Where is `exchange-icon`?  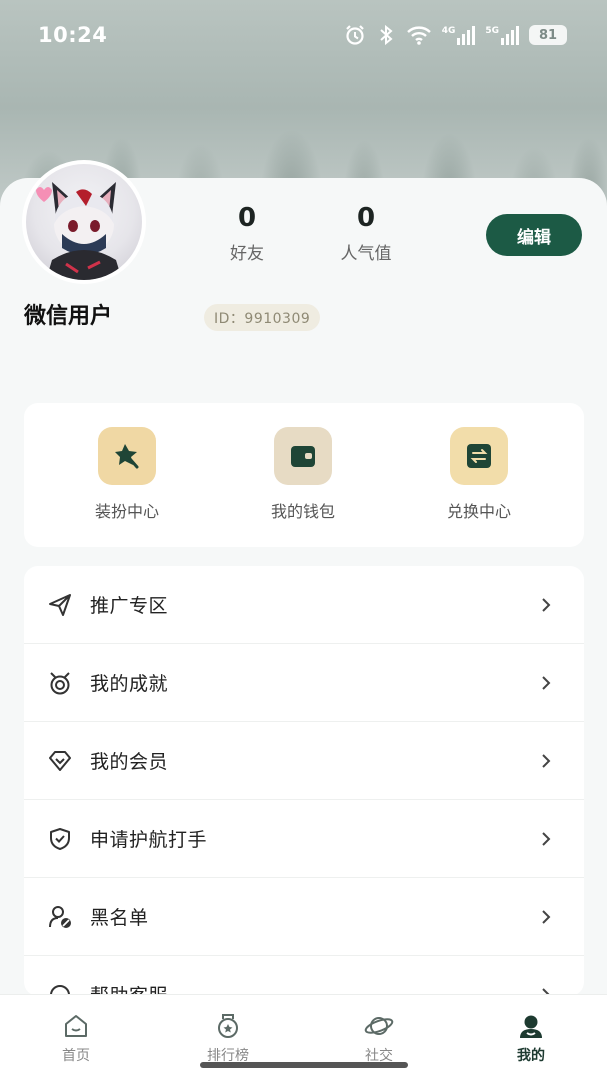
exchange-icon is located at coordinates (479, 456).